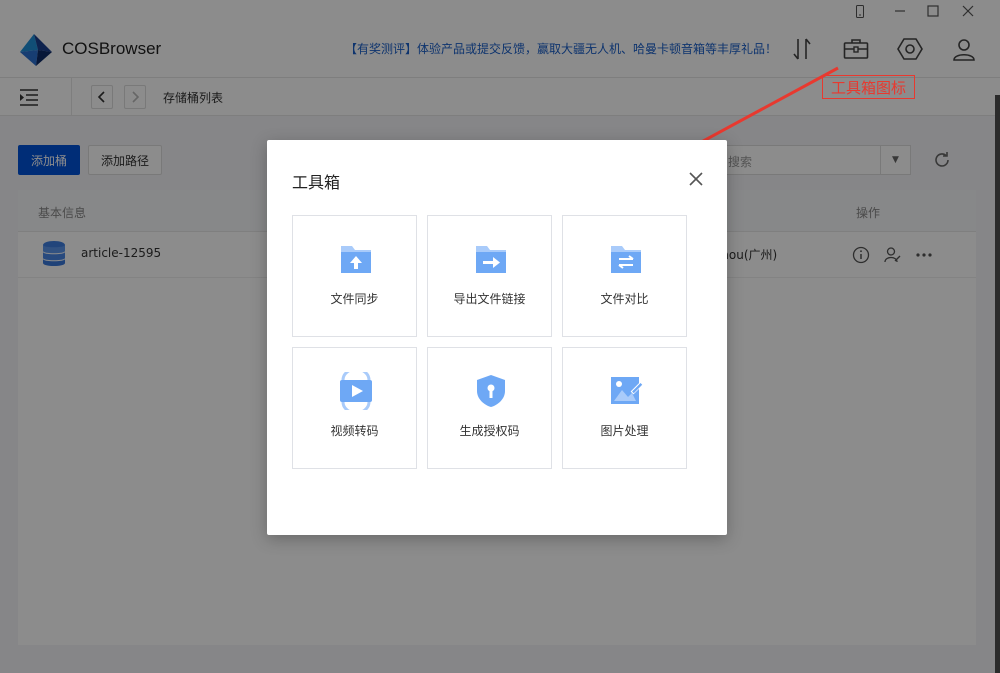 This screenshot has width=1000, height=673. I want to click on close-icon, so click(696, 179).